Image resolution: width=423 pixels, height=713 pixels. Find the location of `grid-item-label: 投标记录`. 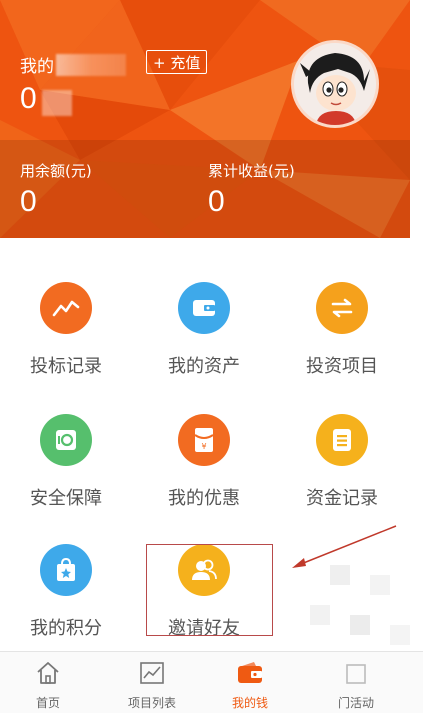

grid-item-label: 投标记录 is located at coordinates (66, 366).